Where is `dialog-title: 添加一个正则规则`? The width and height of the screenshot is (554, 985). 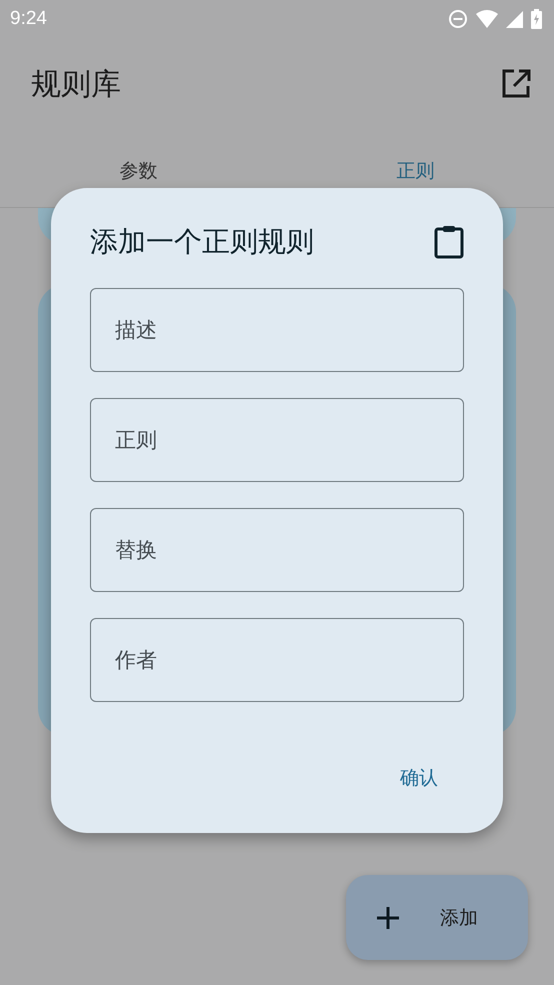 dialog-title: 添加一个正则规则 is located at coordinates (202, 242).